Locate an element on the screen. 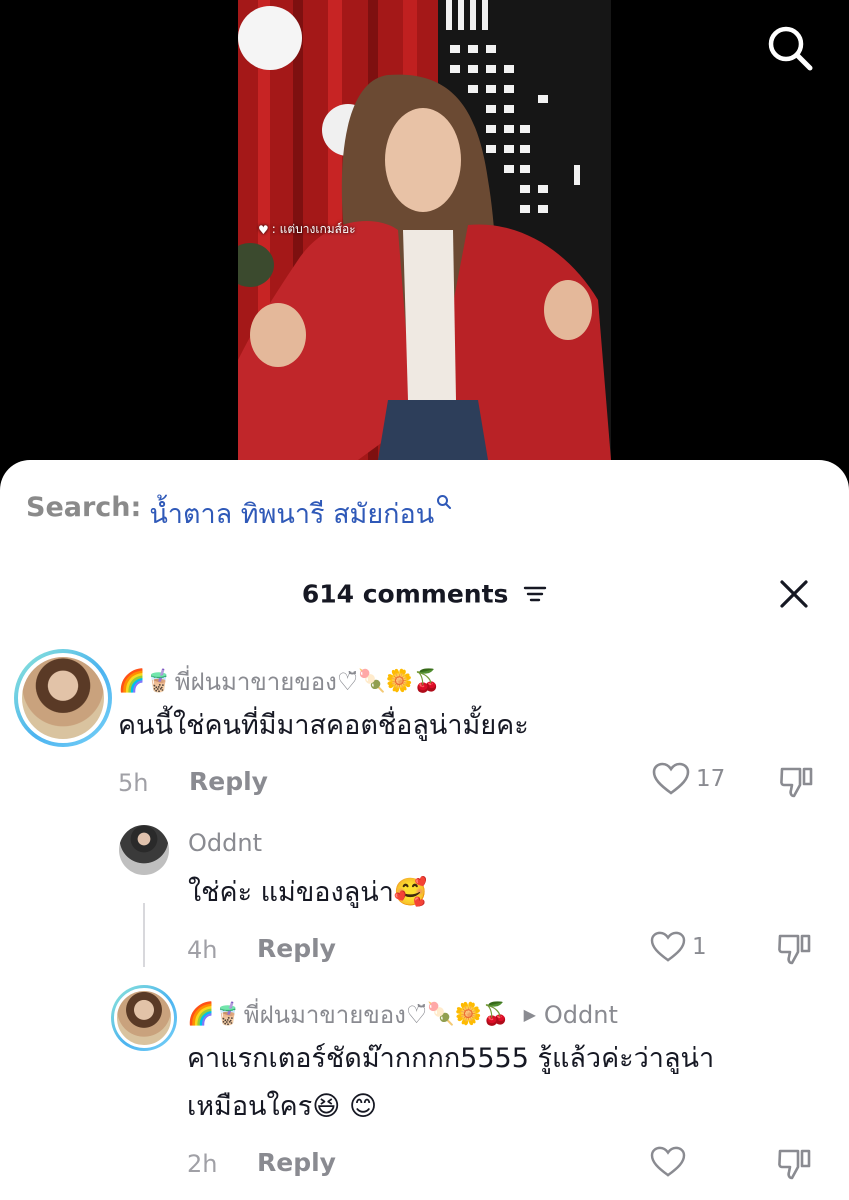  reply-to: ▶ Oddnt is located at coordinates (571, 1015).